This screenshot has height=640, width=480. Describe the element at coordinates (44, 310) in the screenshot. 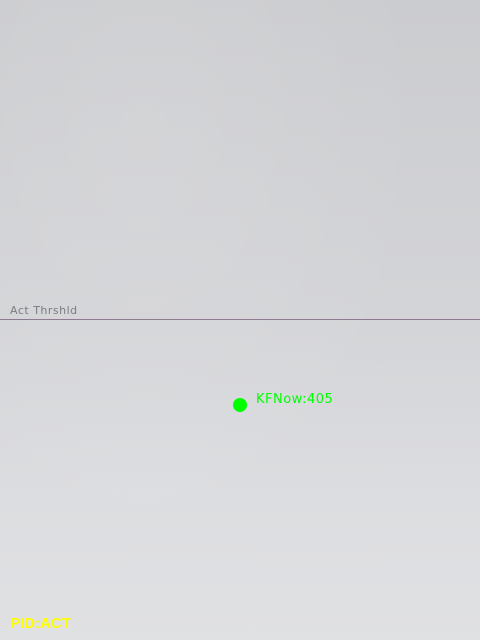

I see `threshold-label: Act Thrshld` at that location.